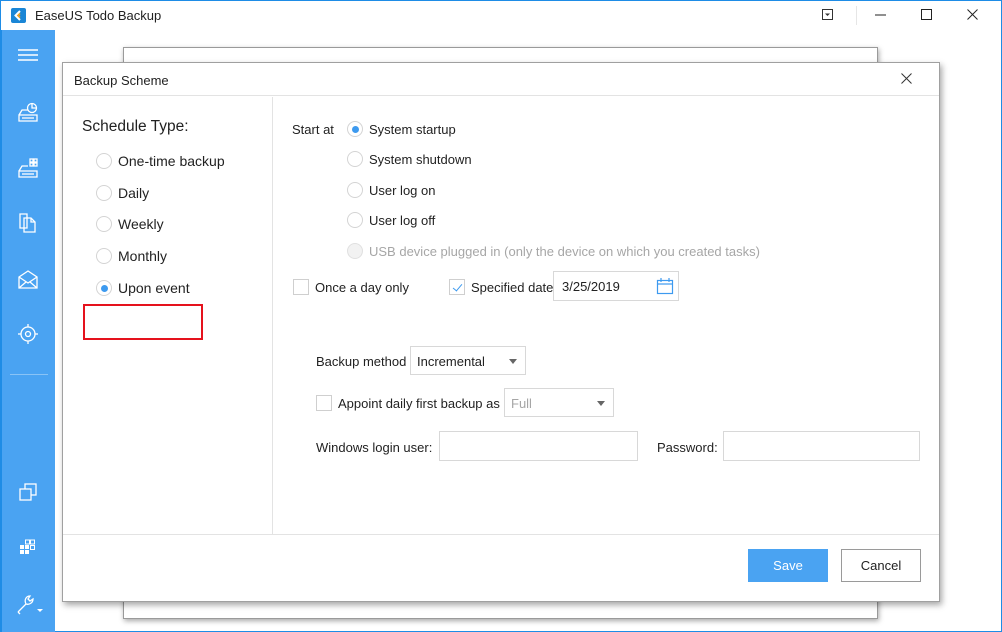  I want to click on minimize-icon, so click(880, 16).